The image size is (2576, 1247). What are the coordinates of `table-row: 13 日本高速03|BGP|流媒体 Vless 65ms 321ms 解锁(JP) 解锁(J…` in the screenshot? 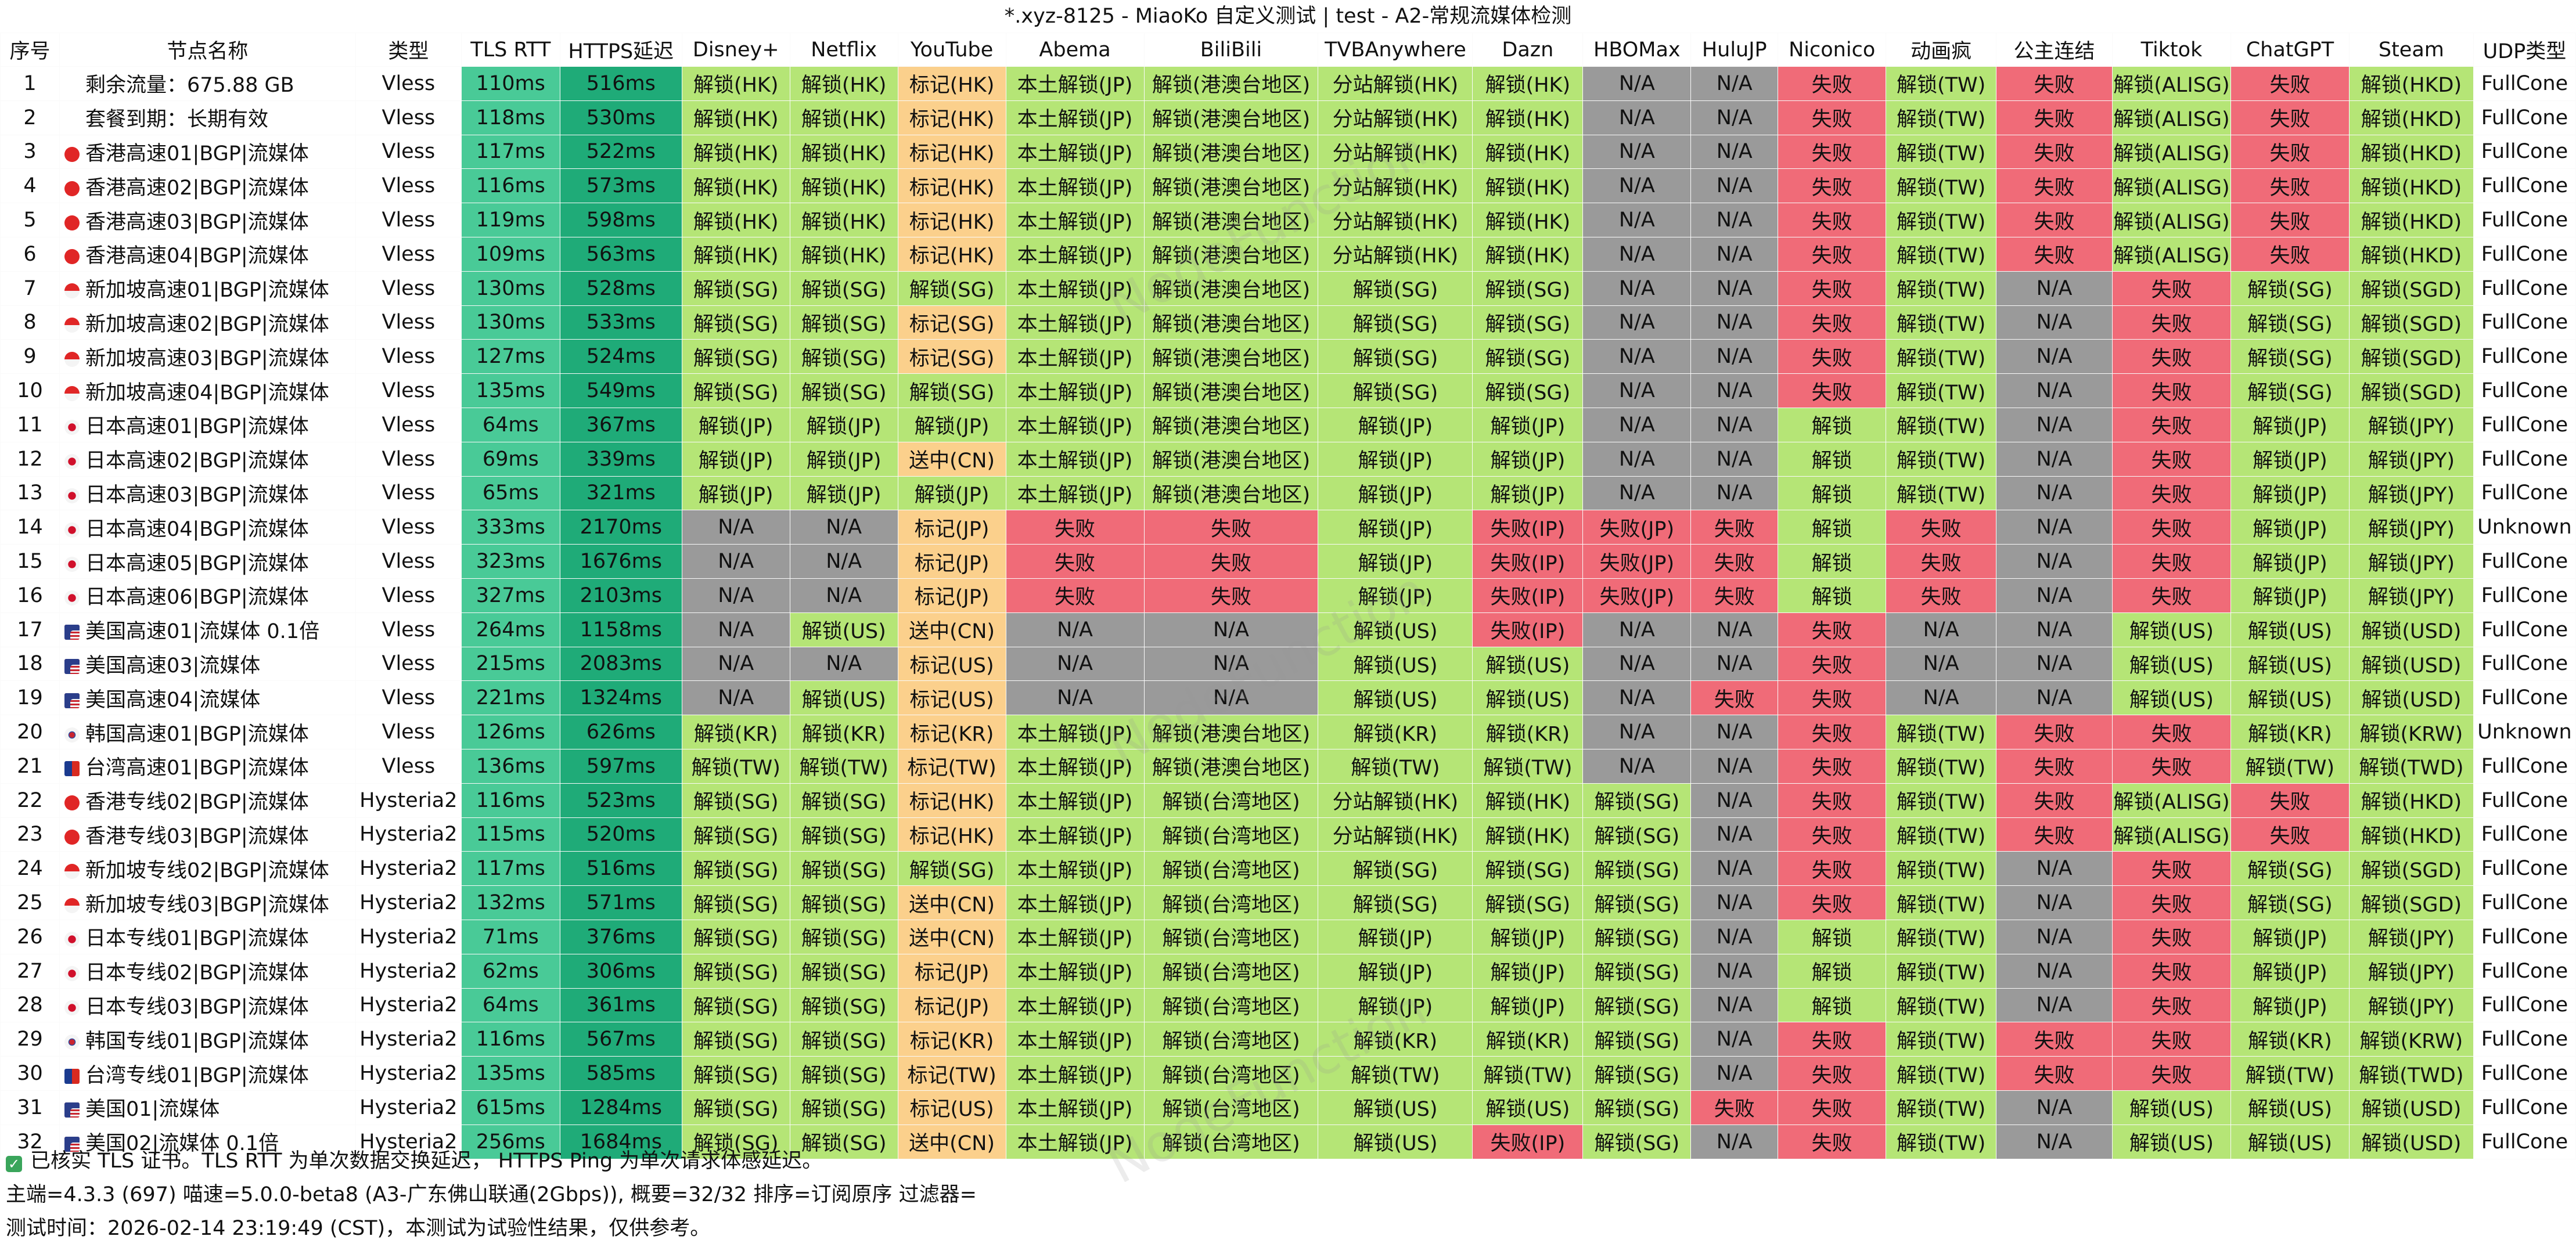 It's located at (1288, 493).